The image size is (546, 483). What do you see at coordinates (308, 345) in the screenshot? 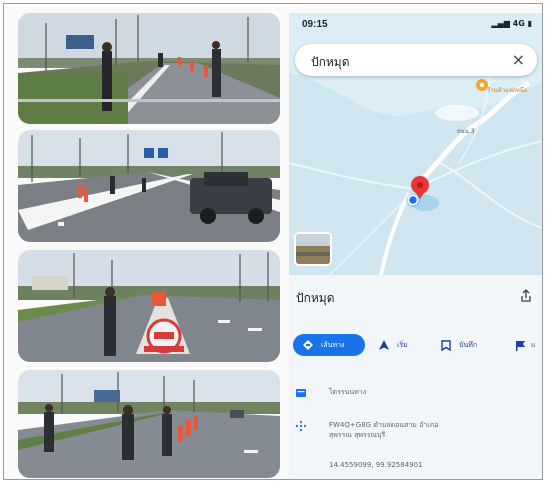
I see `directions-icon` at bounding box center [308, 345].